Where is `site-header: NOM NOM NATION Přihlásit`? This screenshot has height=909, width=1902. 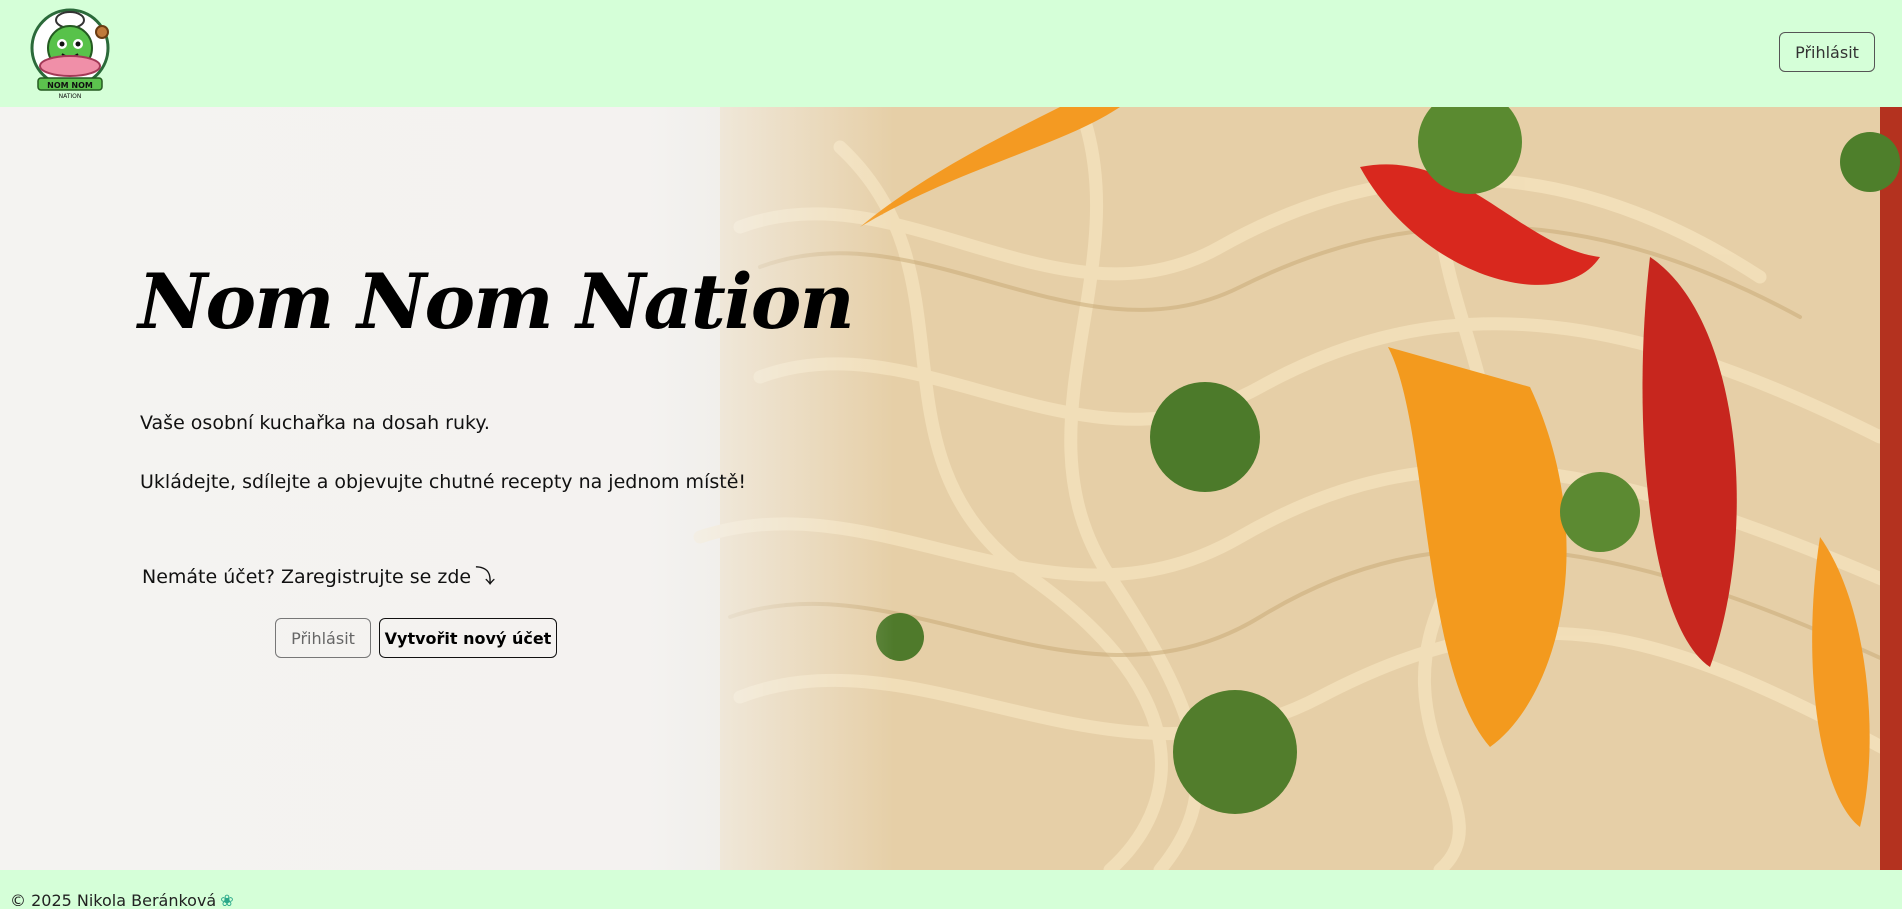
site-header: NOM NOM NATION Přihlásit is located at coordinates (951, 53).